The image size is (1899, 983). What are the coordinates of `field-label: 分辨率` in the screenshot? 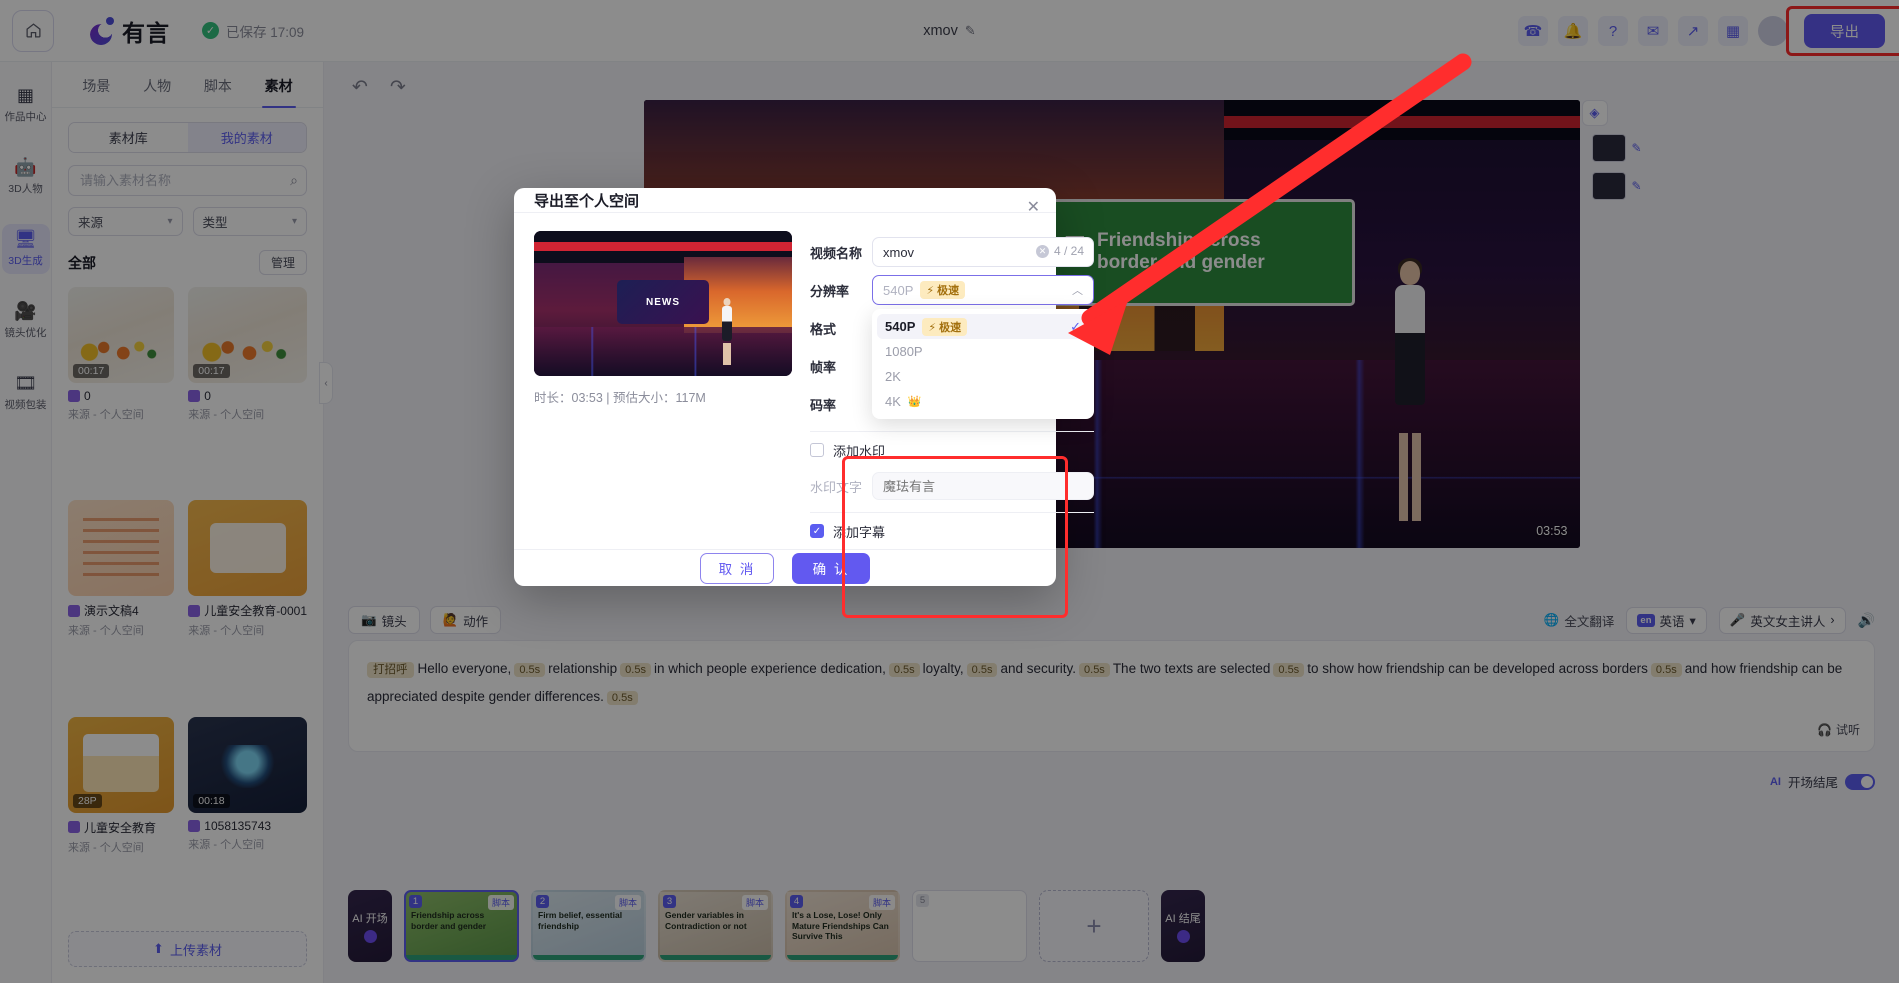 It's located at (830, 291).